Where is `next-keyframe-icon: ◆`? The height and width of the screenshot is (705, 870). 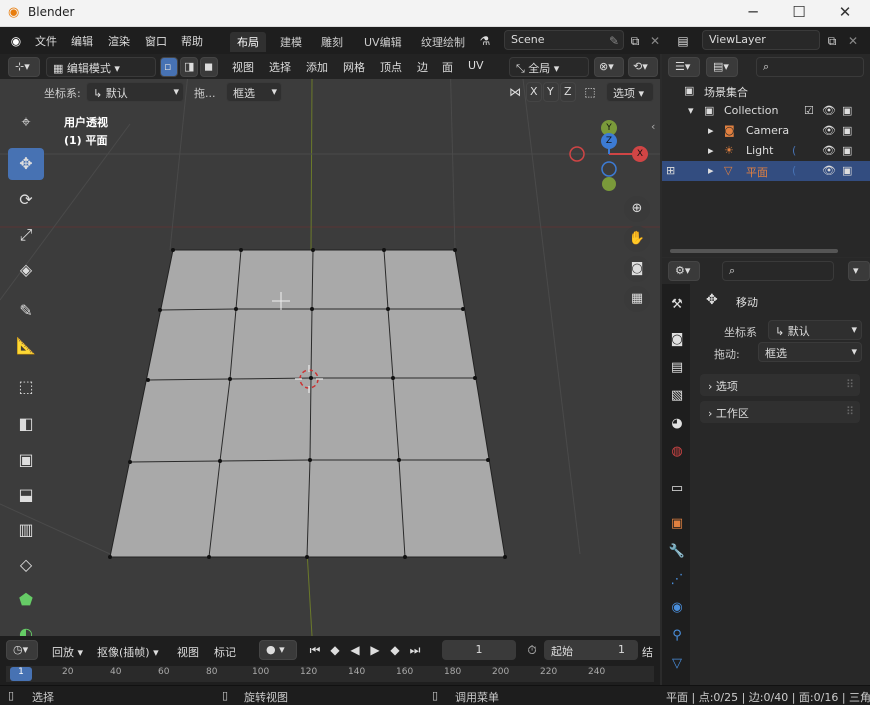 next-keyframe-icon: ◆ is located at coordinates (395, 650).